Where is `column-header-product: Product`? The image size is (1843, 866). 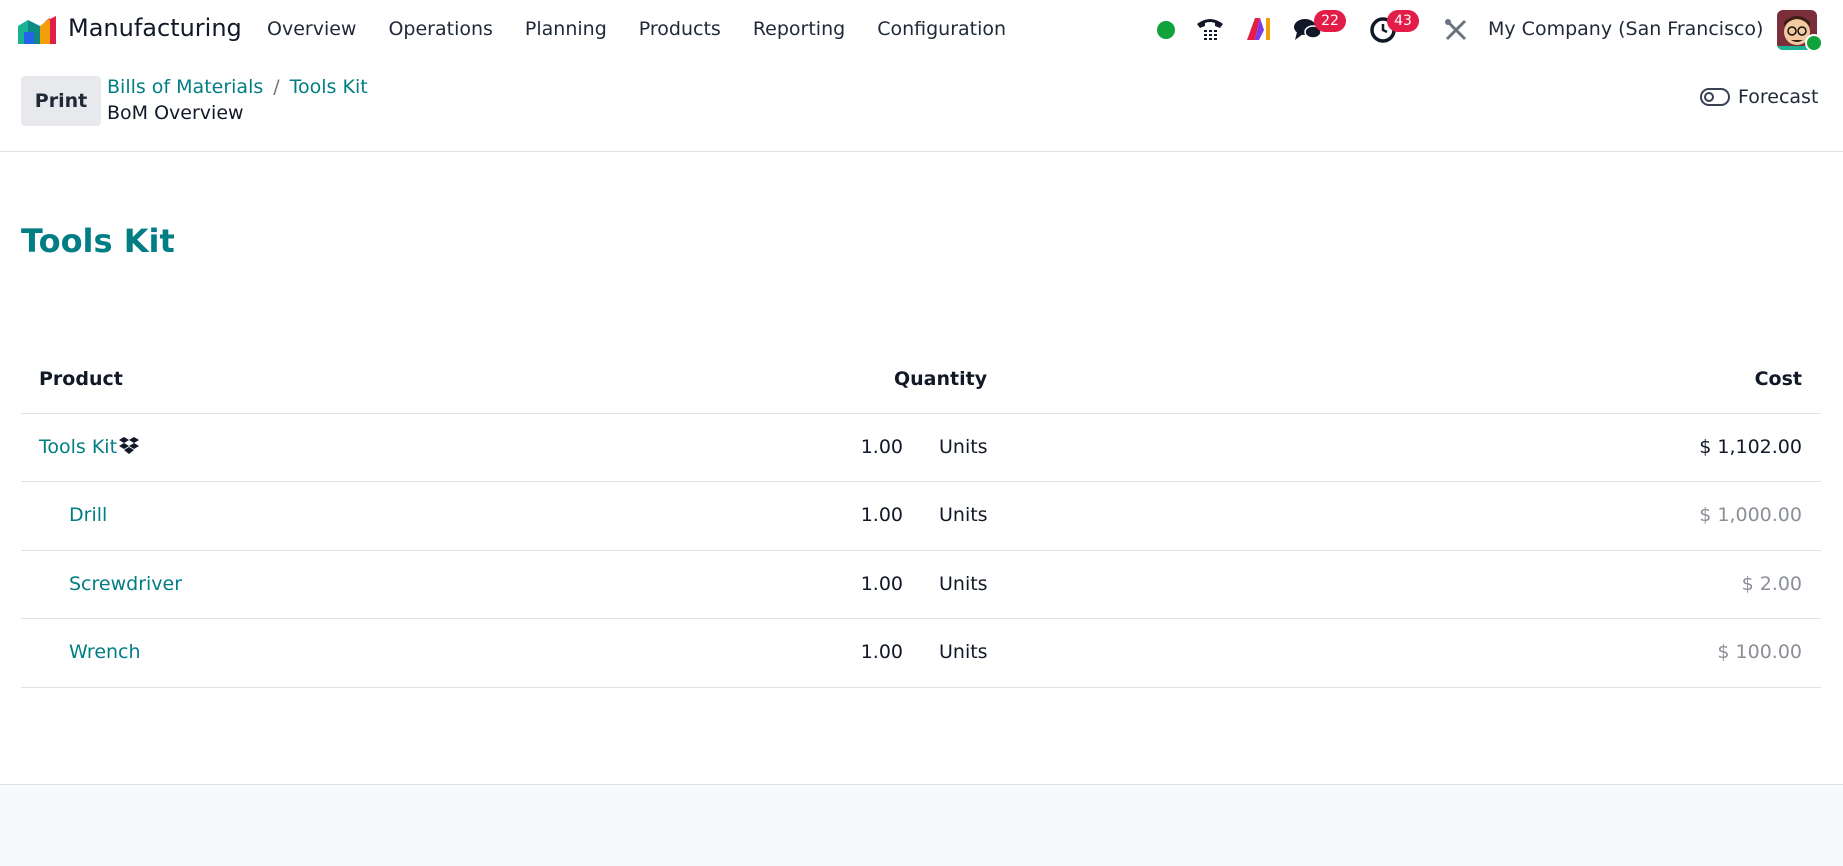 column-header-product: Product is located at coordinates (81, 379).